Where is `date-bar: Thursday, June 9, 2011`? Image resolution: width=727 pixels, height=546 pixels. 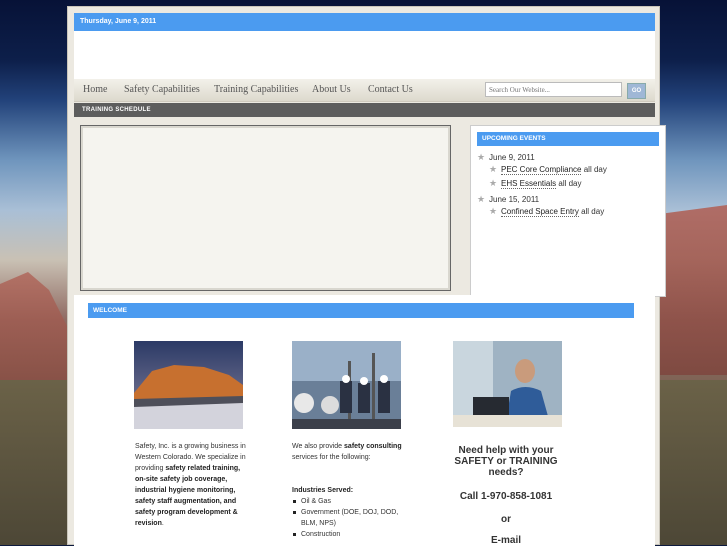
date-bar: Thursday, June 9, 2011 is located at coordinates (364, 22).